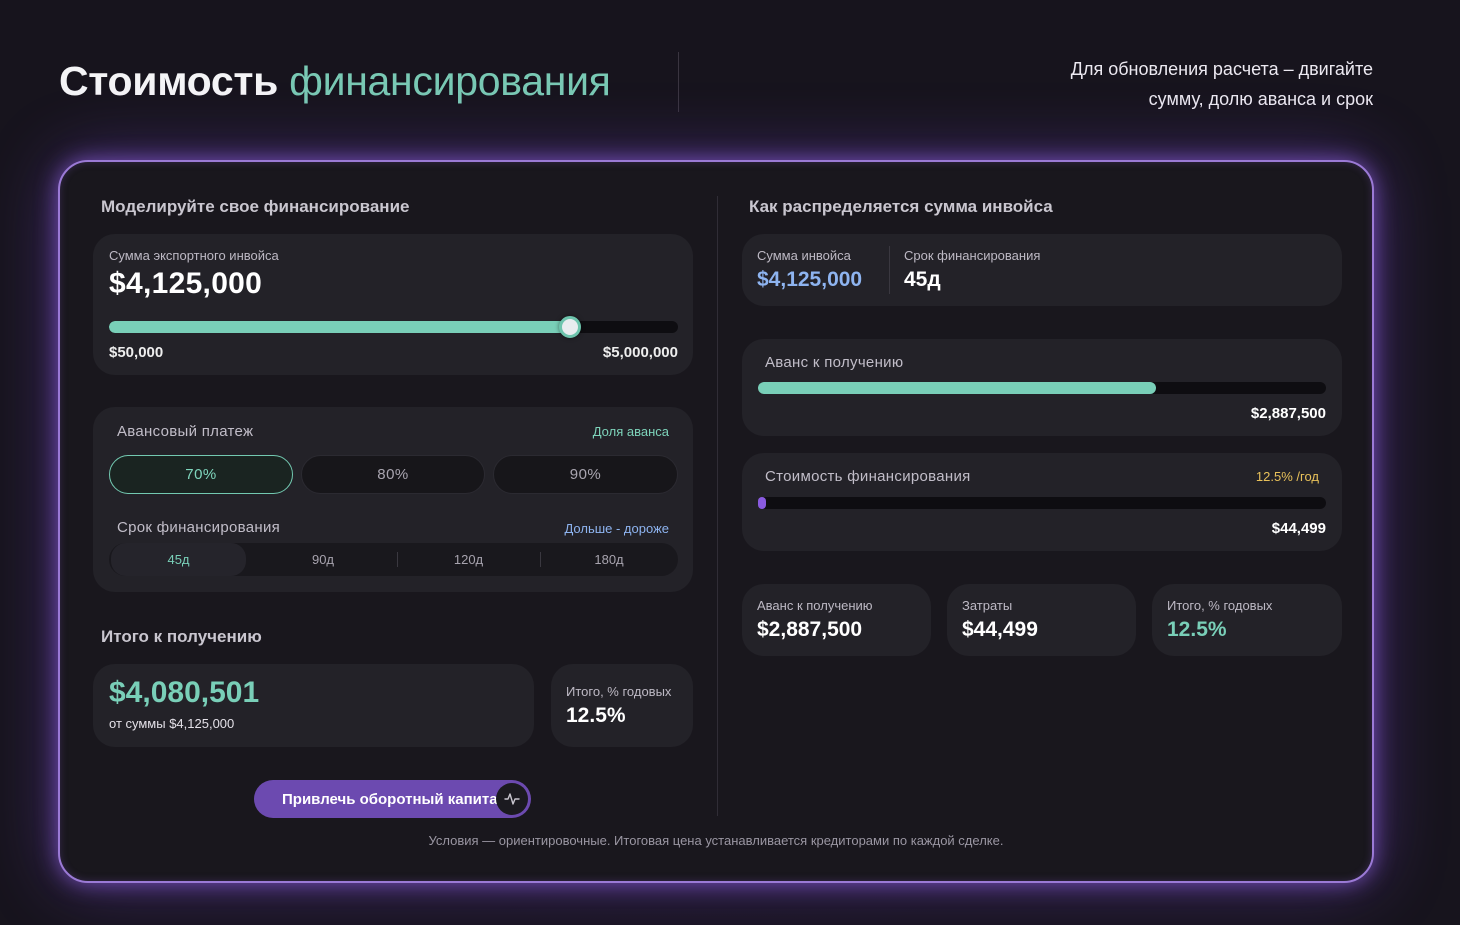  What do you see at coordinates (468, 559) in the screenshot?
I see `term-option-120: 120д` at bounding box center [468, 559].